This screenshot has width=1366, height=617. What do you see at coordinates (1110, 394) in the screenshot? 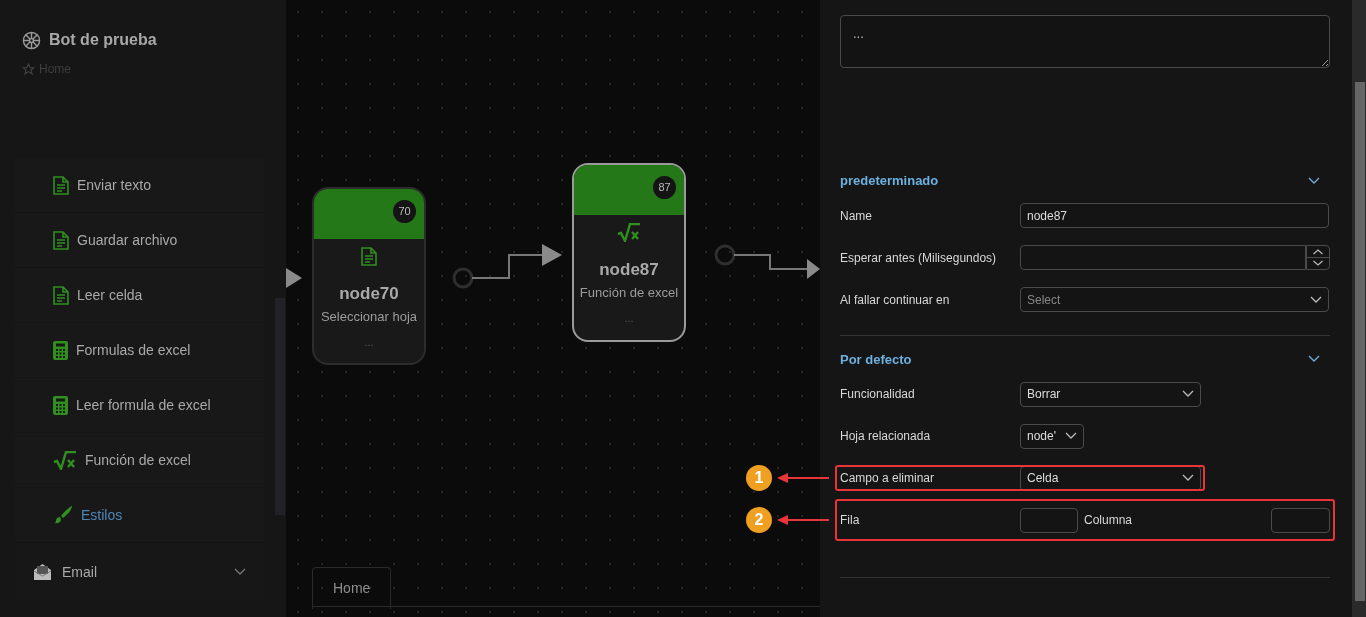
I see `select-field: Borrar` at bounding box center [1110, 394].